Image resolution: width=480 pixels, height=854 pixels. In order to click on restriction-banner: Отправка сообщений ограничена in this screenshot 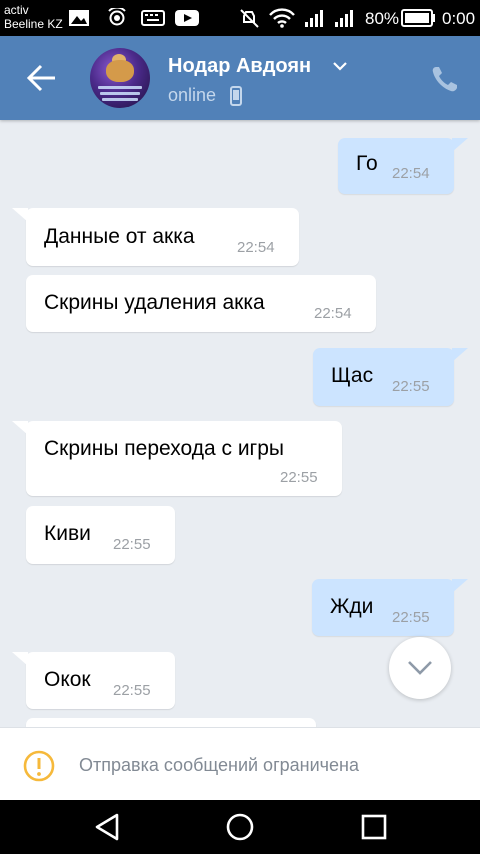, I will do `click(240, 763)`.